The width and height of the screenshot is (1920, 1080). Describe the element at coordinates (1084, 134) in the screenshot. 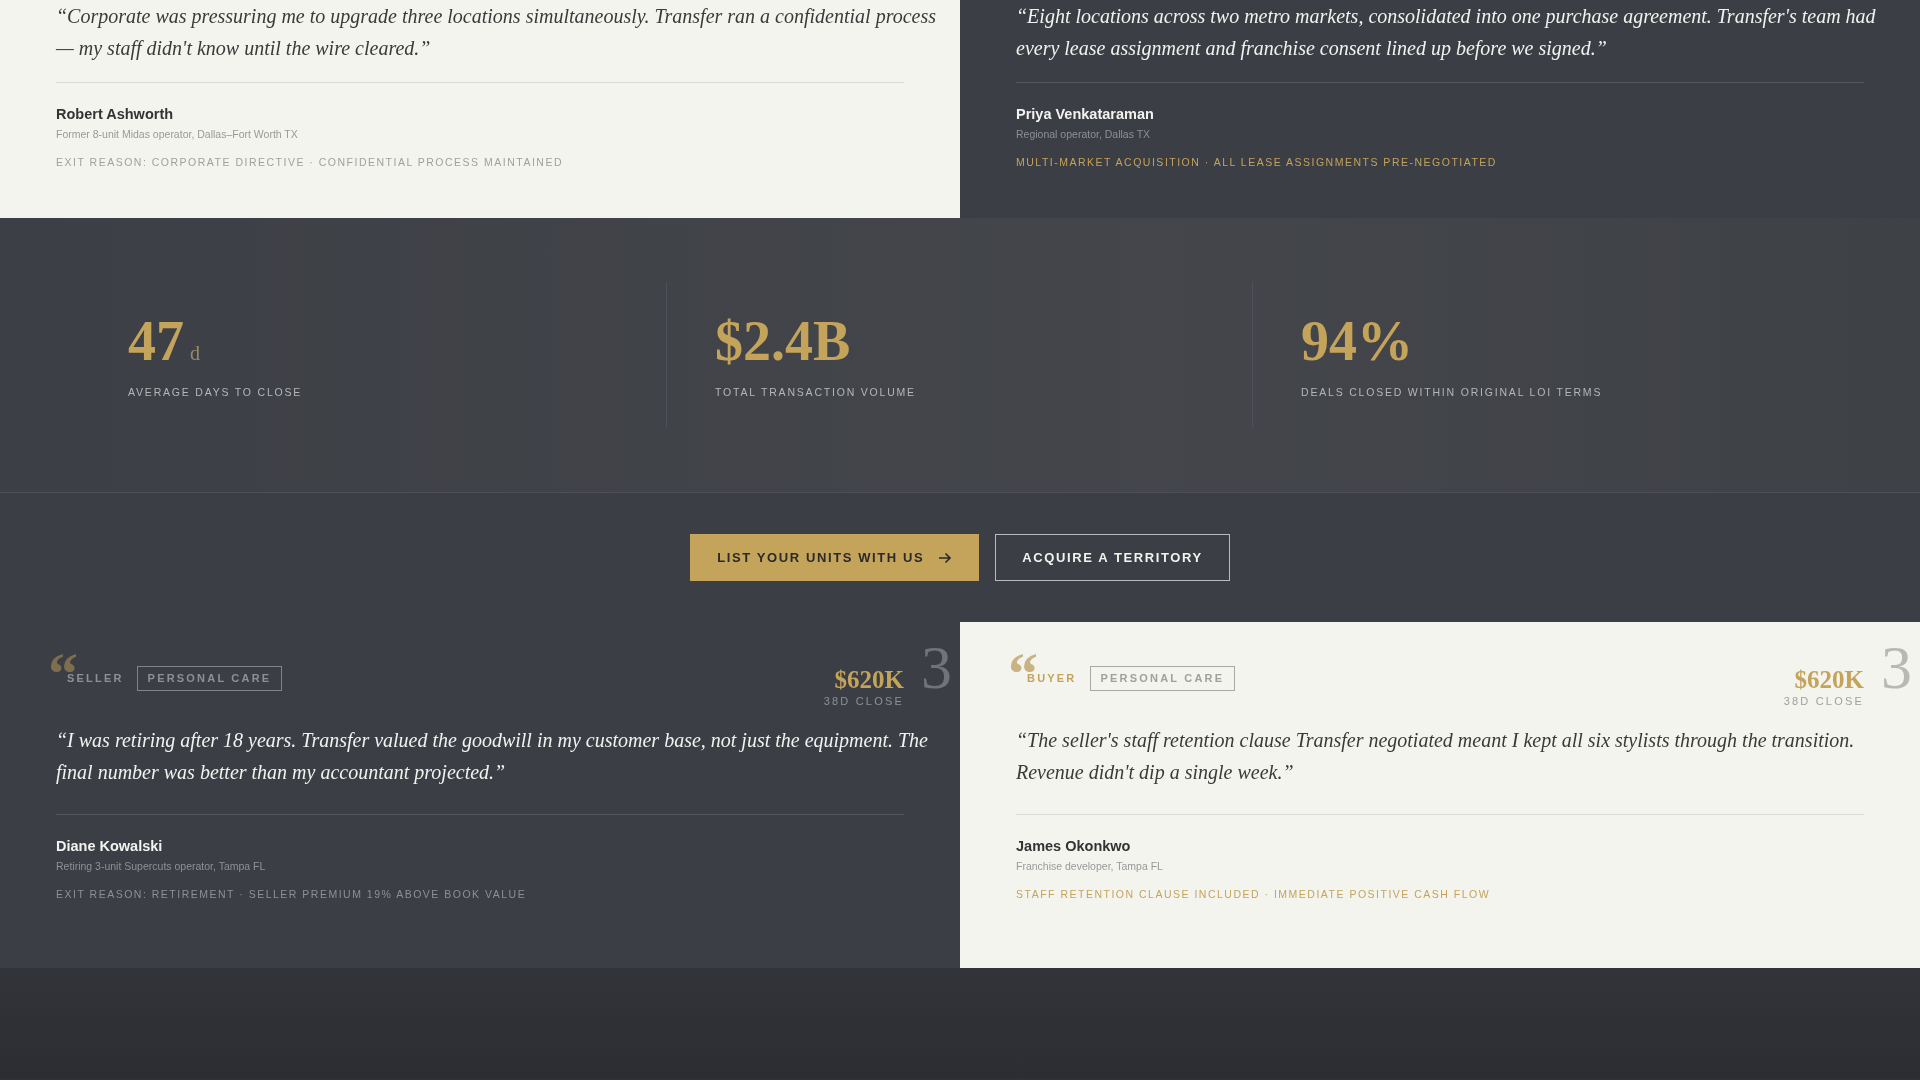

I see `author-role: Regional operator, Dallas TX` at that location.